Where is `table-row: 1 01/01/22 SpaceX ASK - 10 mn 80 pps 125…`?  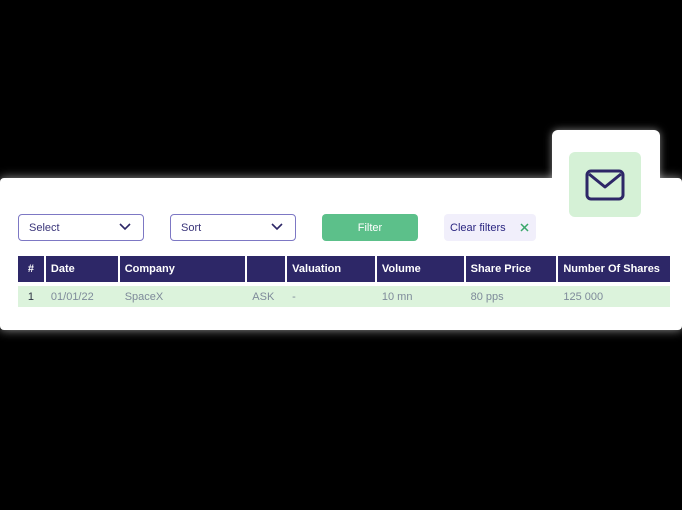 table-row: 1 01/01/22 SpaceX ASK - 10 mn 80 pps 125… is located at coordinates (344, 296).